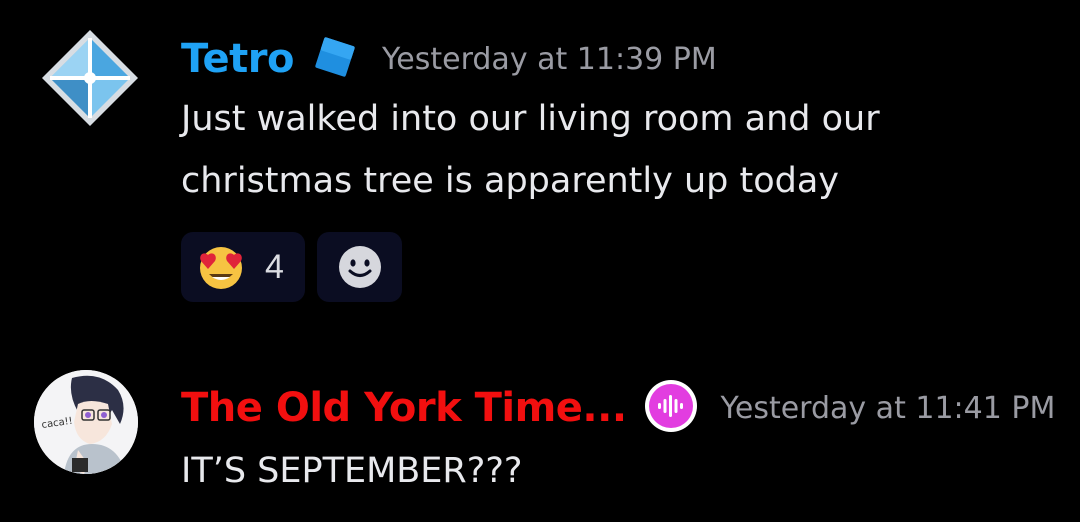 The width and height of the screenshot is (1080, 522). I want to click on anime-character-avatar: caca!!, so click(86, 422).